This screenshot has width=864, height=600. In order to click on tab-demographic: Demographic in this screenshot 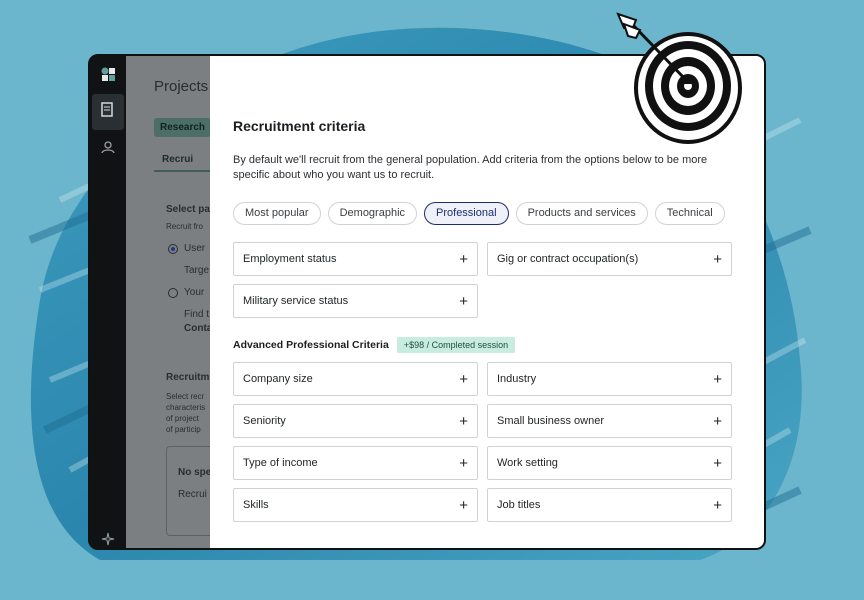, I will do `click(372, 213)`.